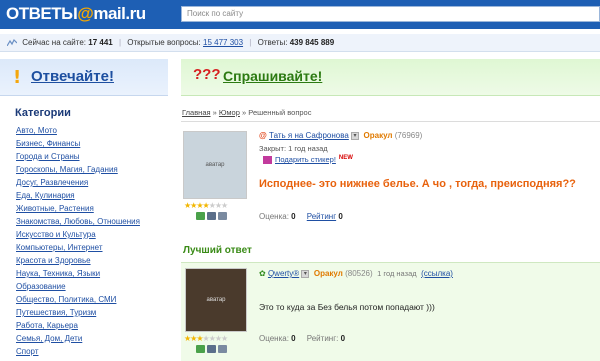  What do you see at coordinates (206, 205) in the screenshot?
I see `question-author-stars: ★★★★★★★` at bounding box center [206, 205].